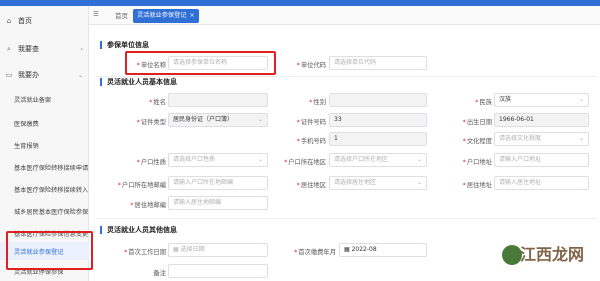 The image size is (600, 281). Describe the element at coordinates (477, 162) in the screenshot. I see `hukou-addr-label: *户口地址` at that location.